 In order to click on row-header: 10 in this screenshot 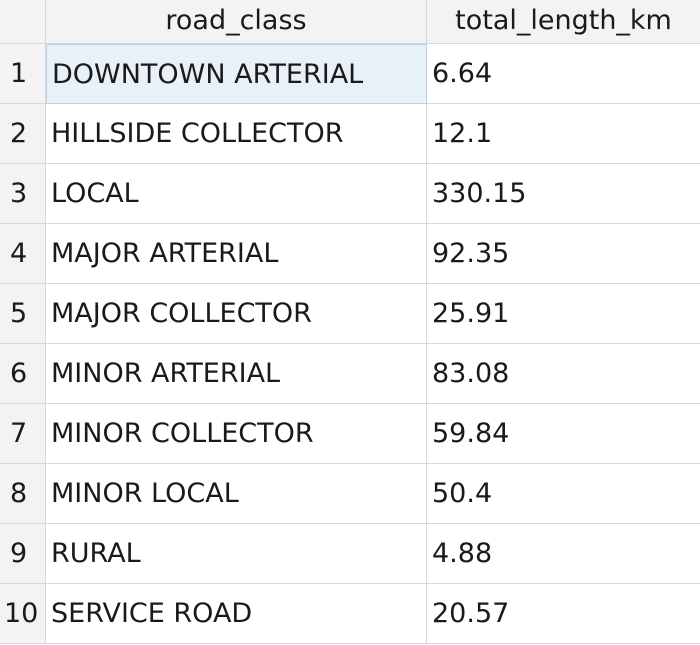, I will do `click(23, 614)`.